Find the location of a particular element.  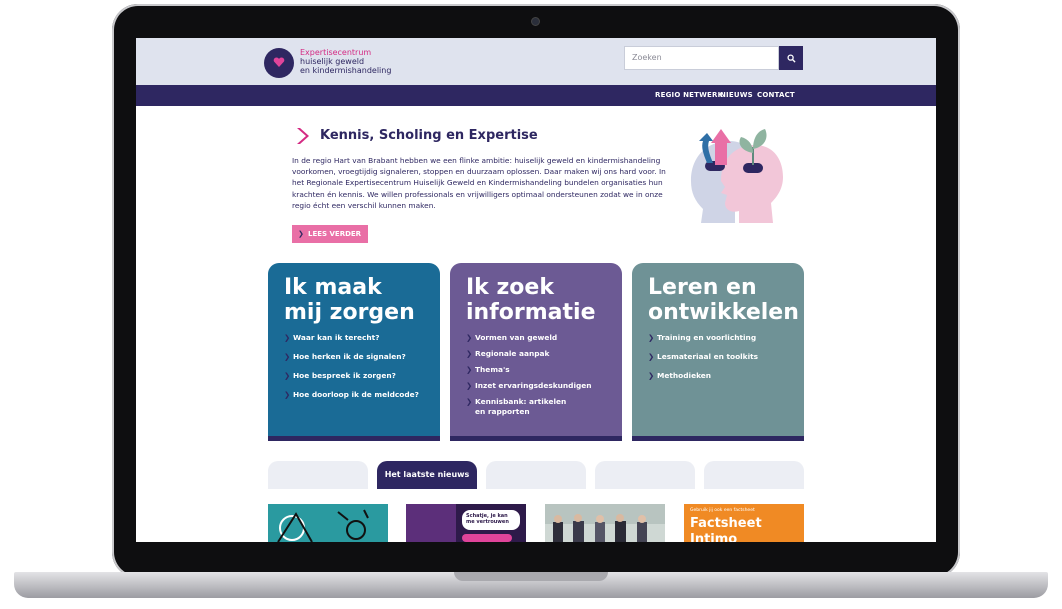

card-title: Ik maak mij zorgen is located at coordinates (349, 300).